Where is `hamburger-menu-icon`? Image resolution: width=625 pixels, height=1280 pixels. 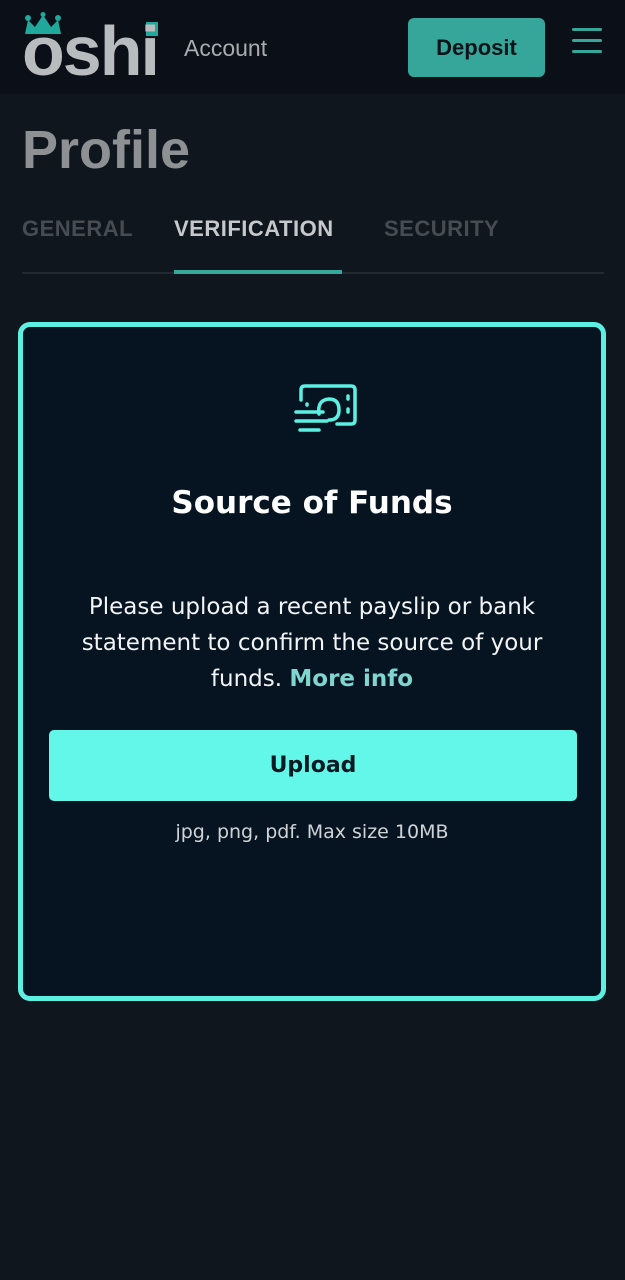 hamburger-menu-icon is located at coordinates (587, 41).